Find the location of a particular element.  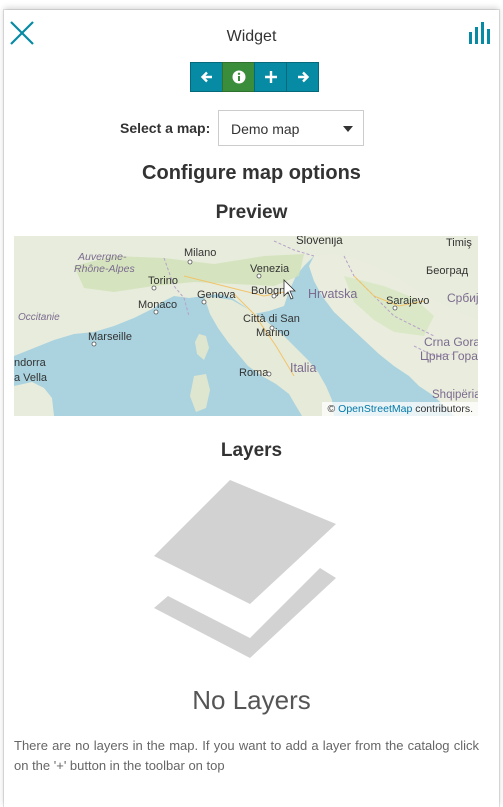

info-icon is located at coordinates (238, 77).